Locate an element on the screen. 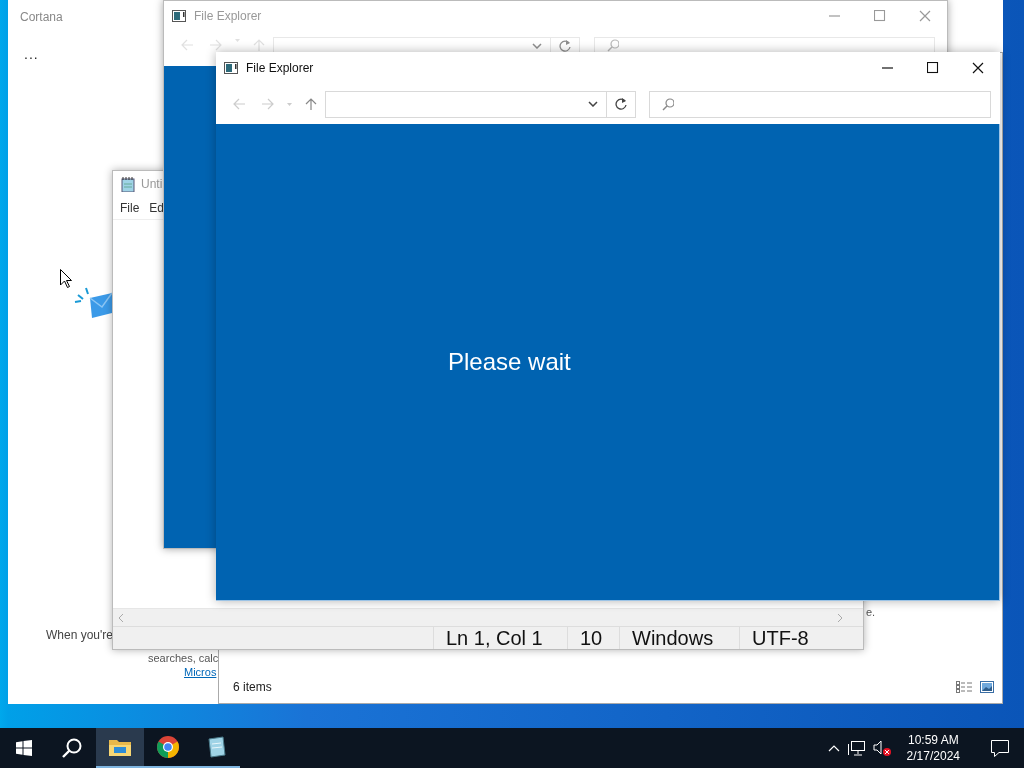 Image resolution: width=1024 pixels, height=768 pixels. taskbar-app-button is located at coordinates (120, 748).